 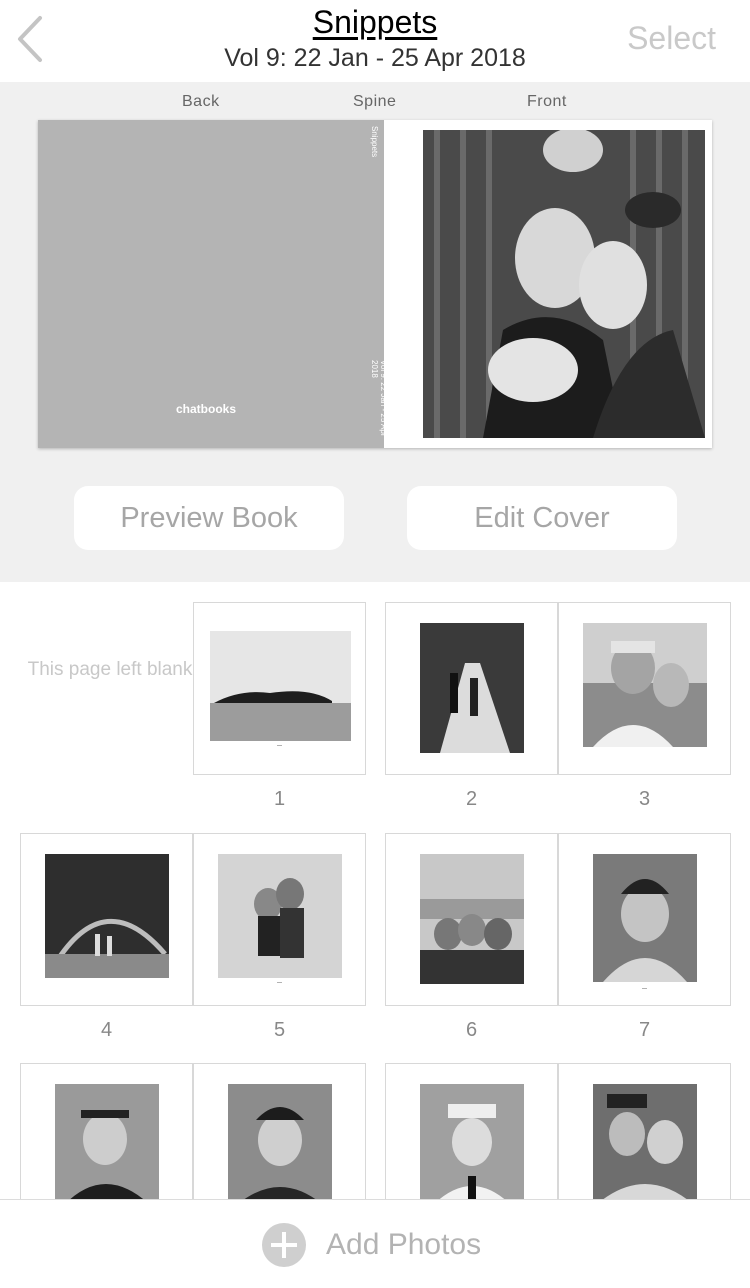 I want to click on spine-title: Snippets, so click(x=374, y=142).